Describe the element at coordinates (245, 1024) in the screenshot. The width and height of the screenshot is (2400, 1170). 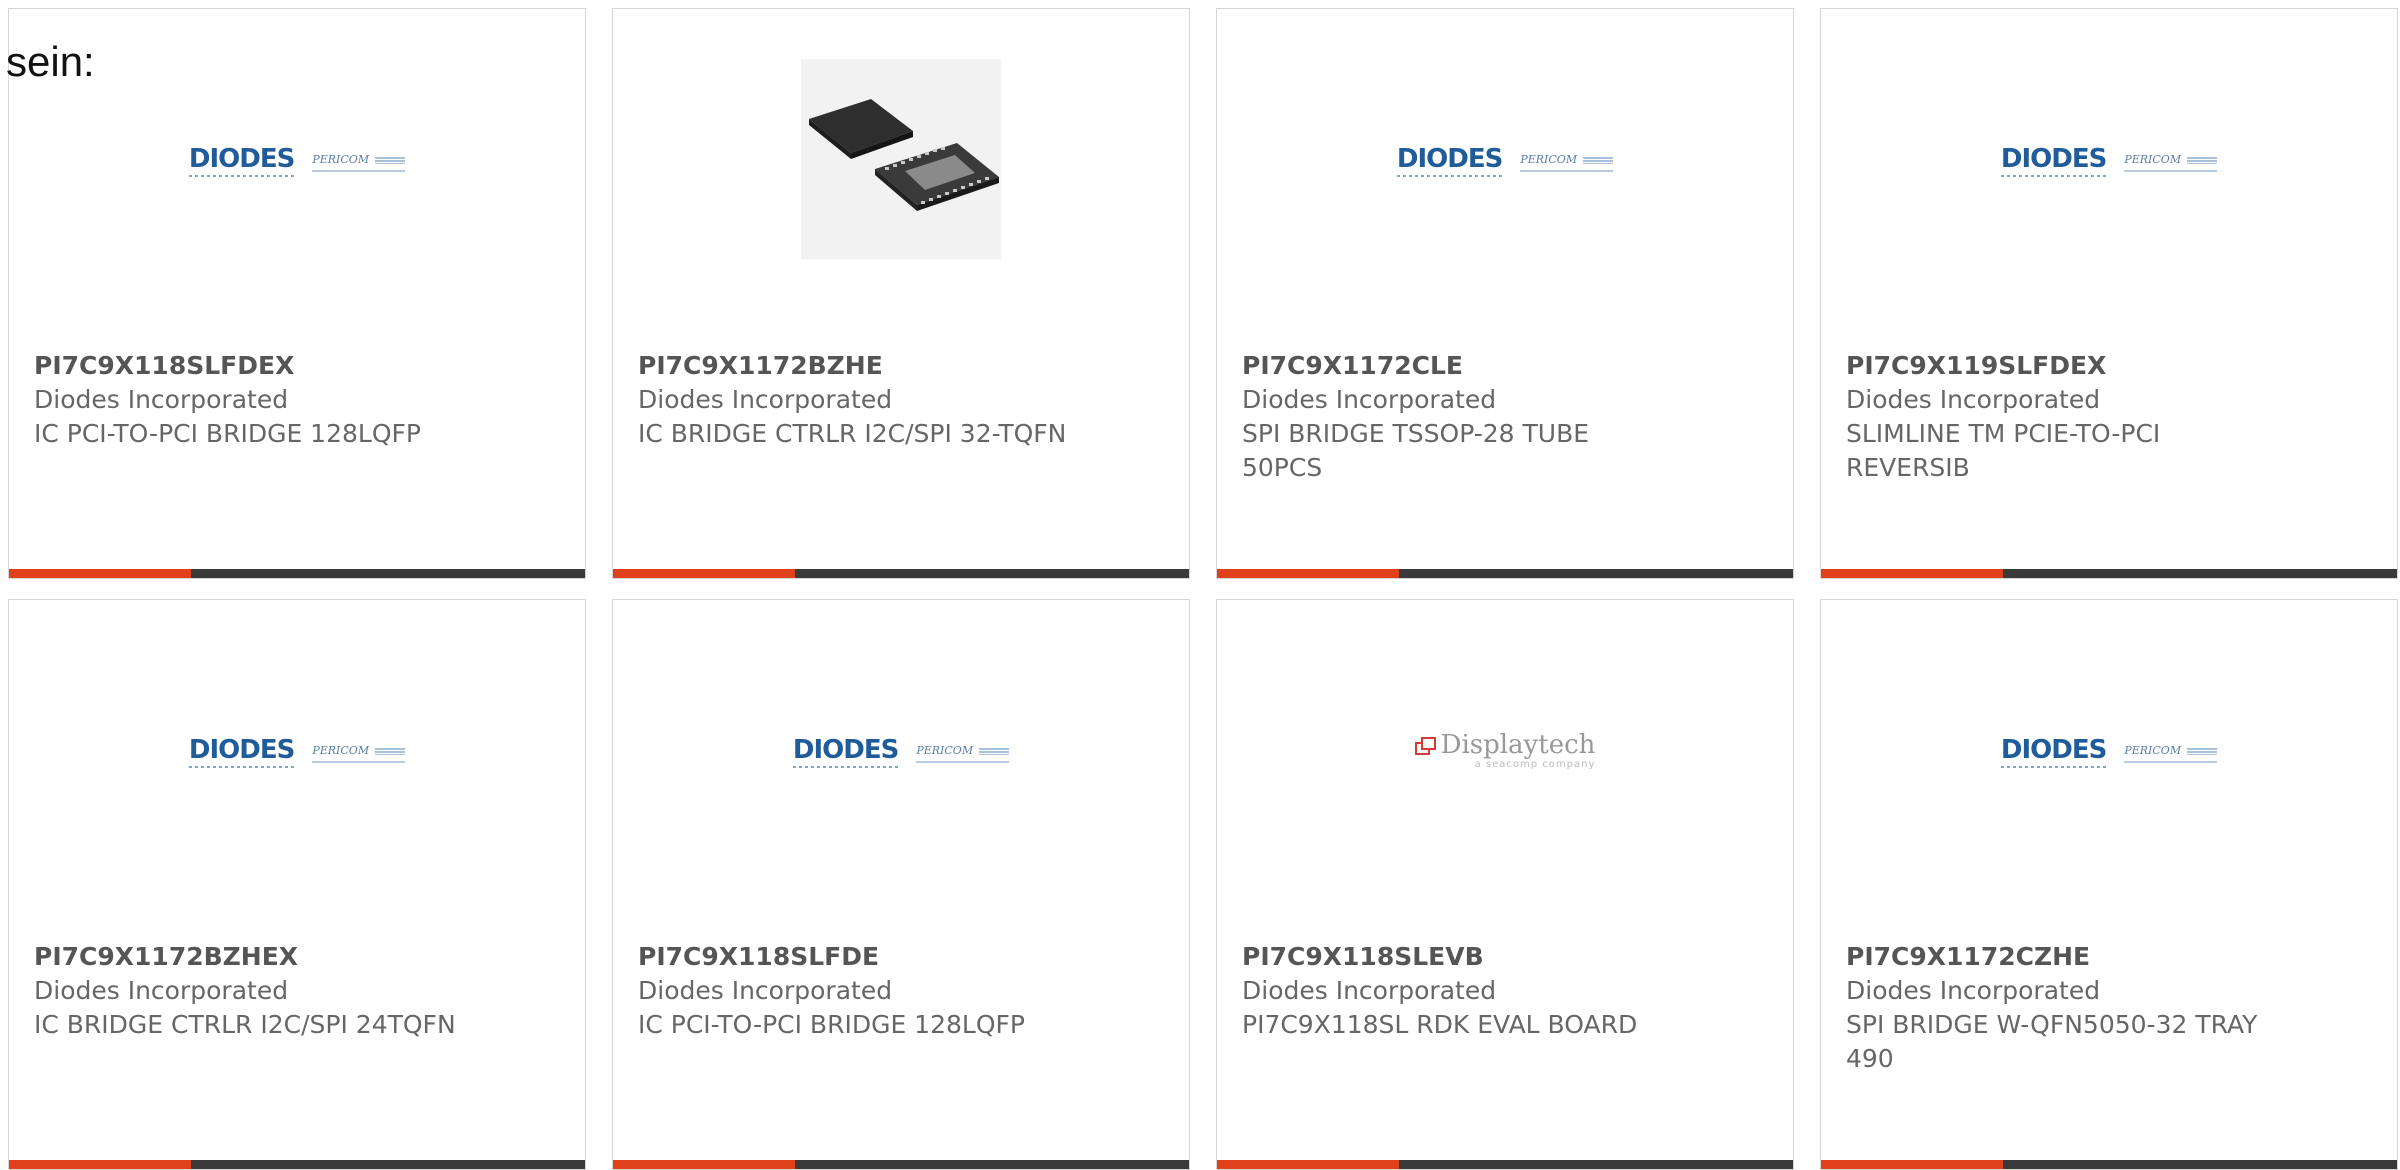
I see `product-description: IC BRIDGE CTRLR I2C/SPI 24TQFN` at that location.